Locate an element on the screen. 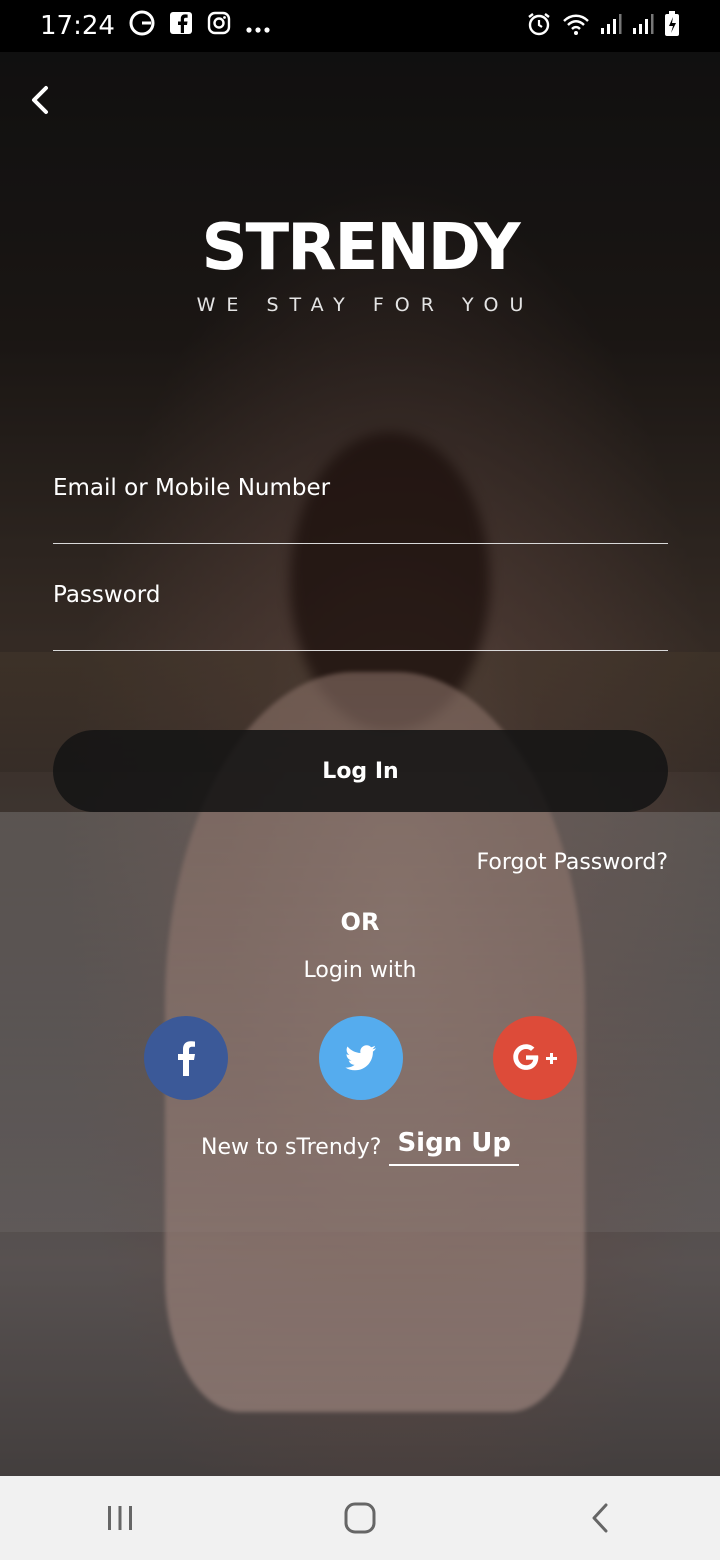 The width and height of the screenshot is (720, 1560). signup-row: New to sTrendy? Sign Up is located at coordinates (360, 1147).